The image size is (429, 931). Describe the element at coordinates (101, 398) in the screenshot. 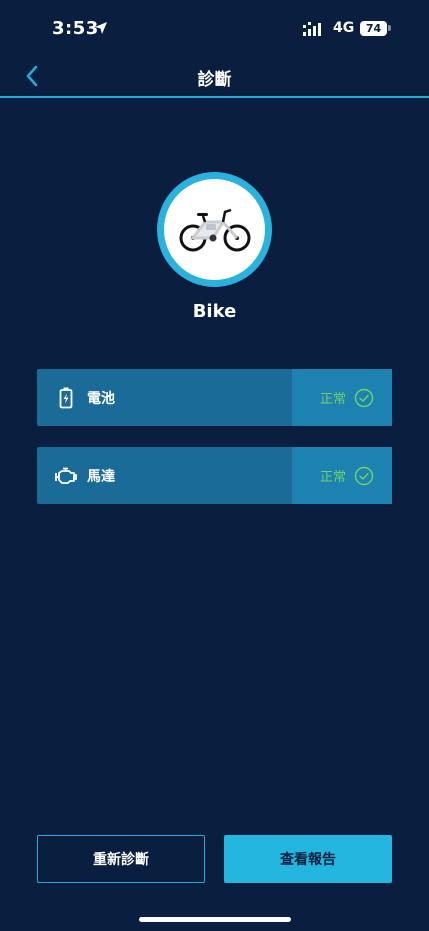

I see `diagnostic-label: 電池` at that location.